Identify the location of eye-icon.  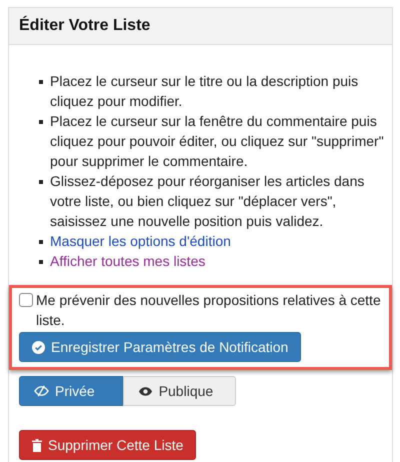
(145, 391).